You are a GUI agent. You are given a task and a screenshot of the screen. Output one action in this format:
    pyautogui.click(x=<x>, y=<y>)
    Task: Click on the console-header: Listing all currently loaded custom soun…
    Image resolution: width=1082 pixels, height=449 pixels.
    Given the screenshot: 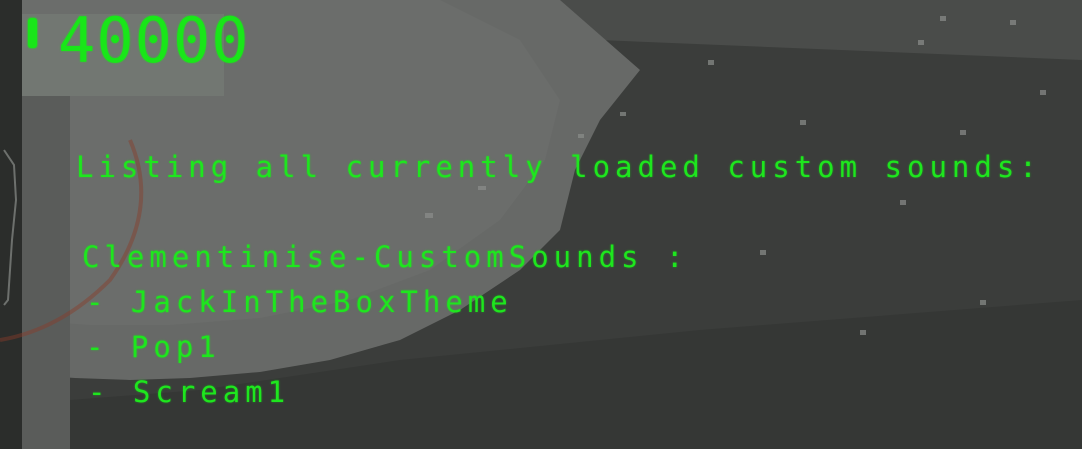 What is the action you would take?
    pyautogui.click(x=559, y=167)
    